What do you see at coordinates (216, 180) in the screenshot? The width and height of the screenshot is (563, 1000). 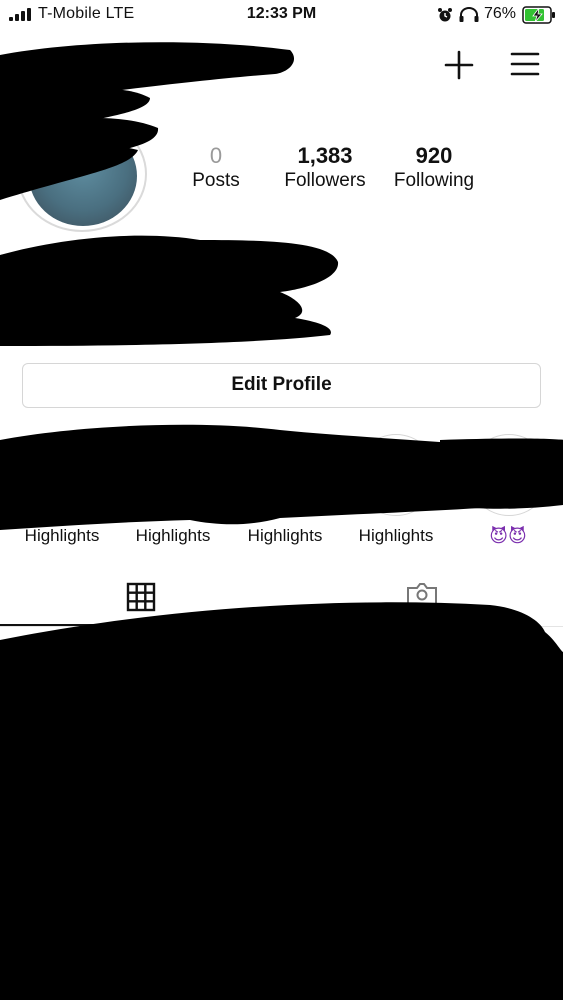 I see `posts-label: Posts` at bounding box center [216, 180].